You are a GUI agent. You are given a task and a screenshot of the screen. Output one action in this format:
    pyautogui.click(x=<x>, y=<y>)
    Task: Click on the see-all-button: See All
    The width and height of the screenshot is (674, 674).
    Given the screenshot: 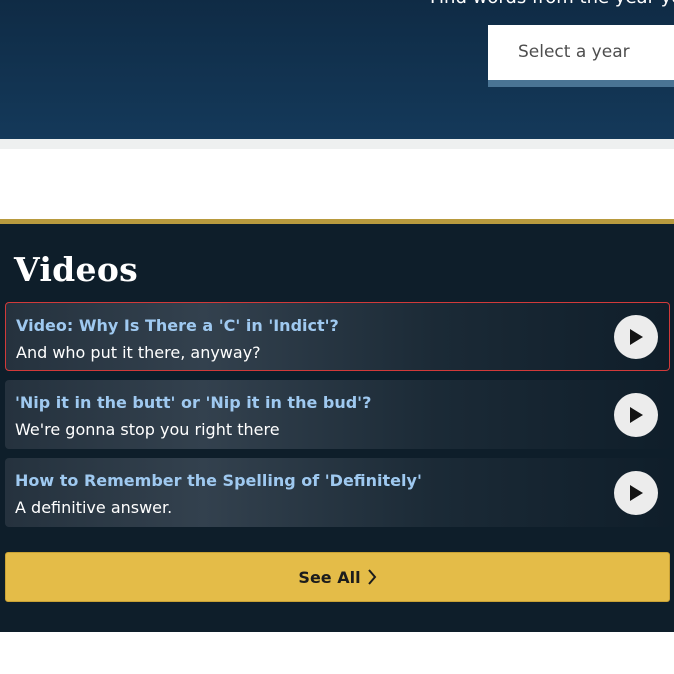 What is the action you would take?
    pyautogui.click(x=337, y=577)
    